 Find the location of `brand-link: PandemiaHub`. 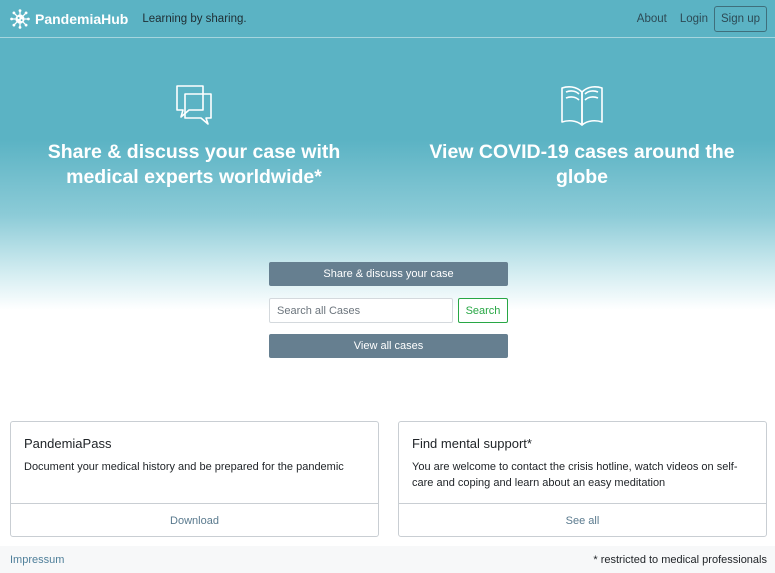

brand-link: PandemiaHub is located at coordinates (69, 18).